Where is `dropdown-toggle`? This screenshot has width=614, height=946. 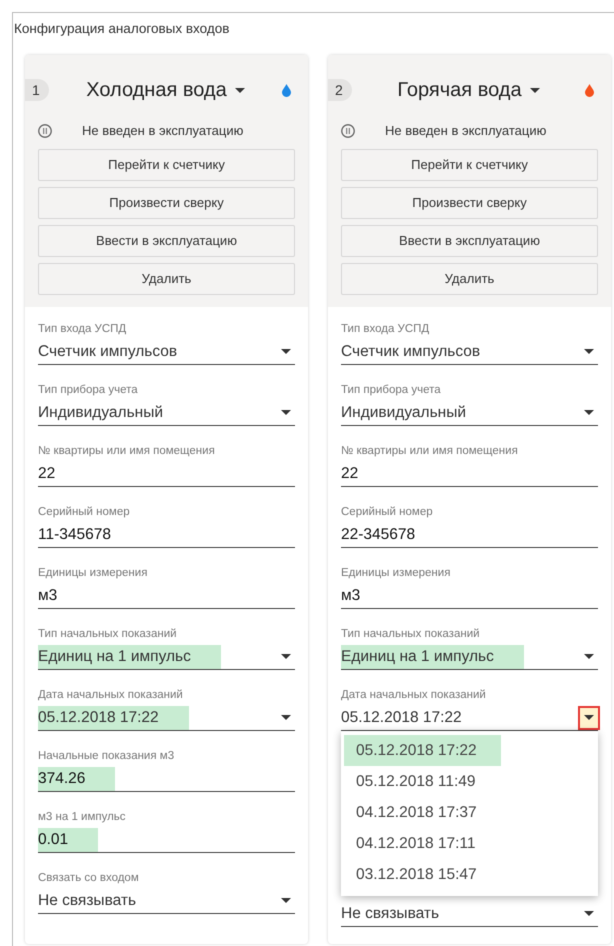 dropdown-toggle is located at coordinates (589, 718).